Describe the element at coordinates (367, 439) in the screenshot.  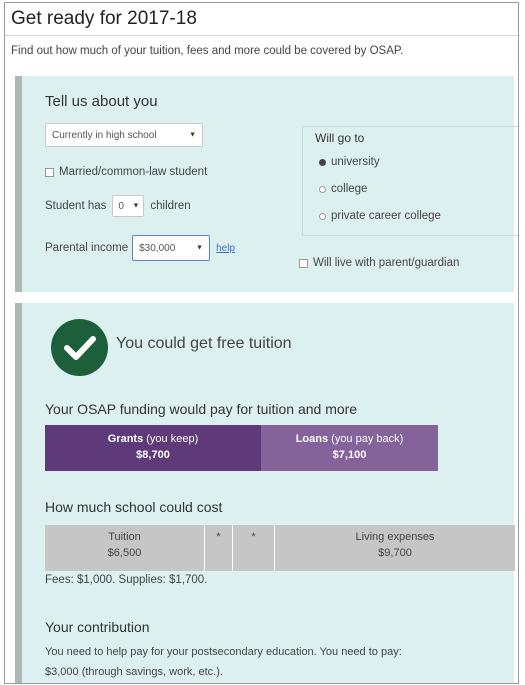
I see `loans-note: (you pay back)` at that location.